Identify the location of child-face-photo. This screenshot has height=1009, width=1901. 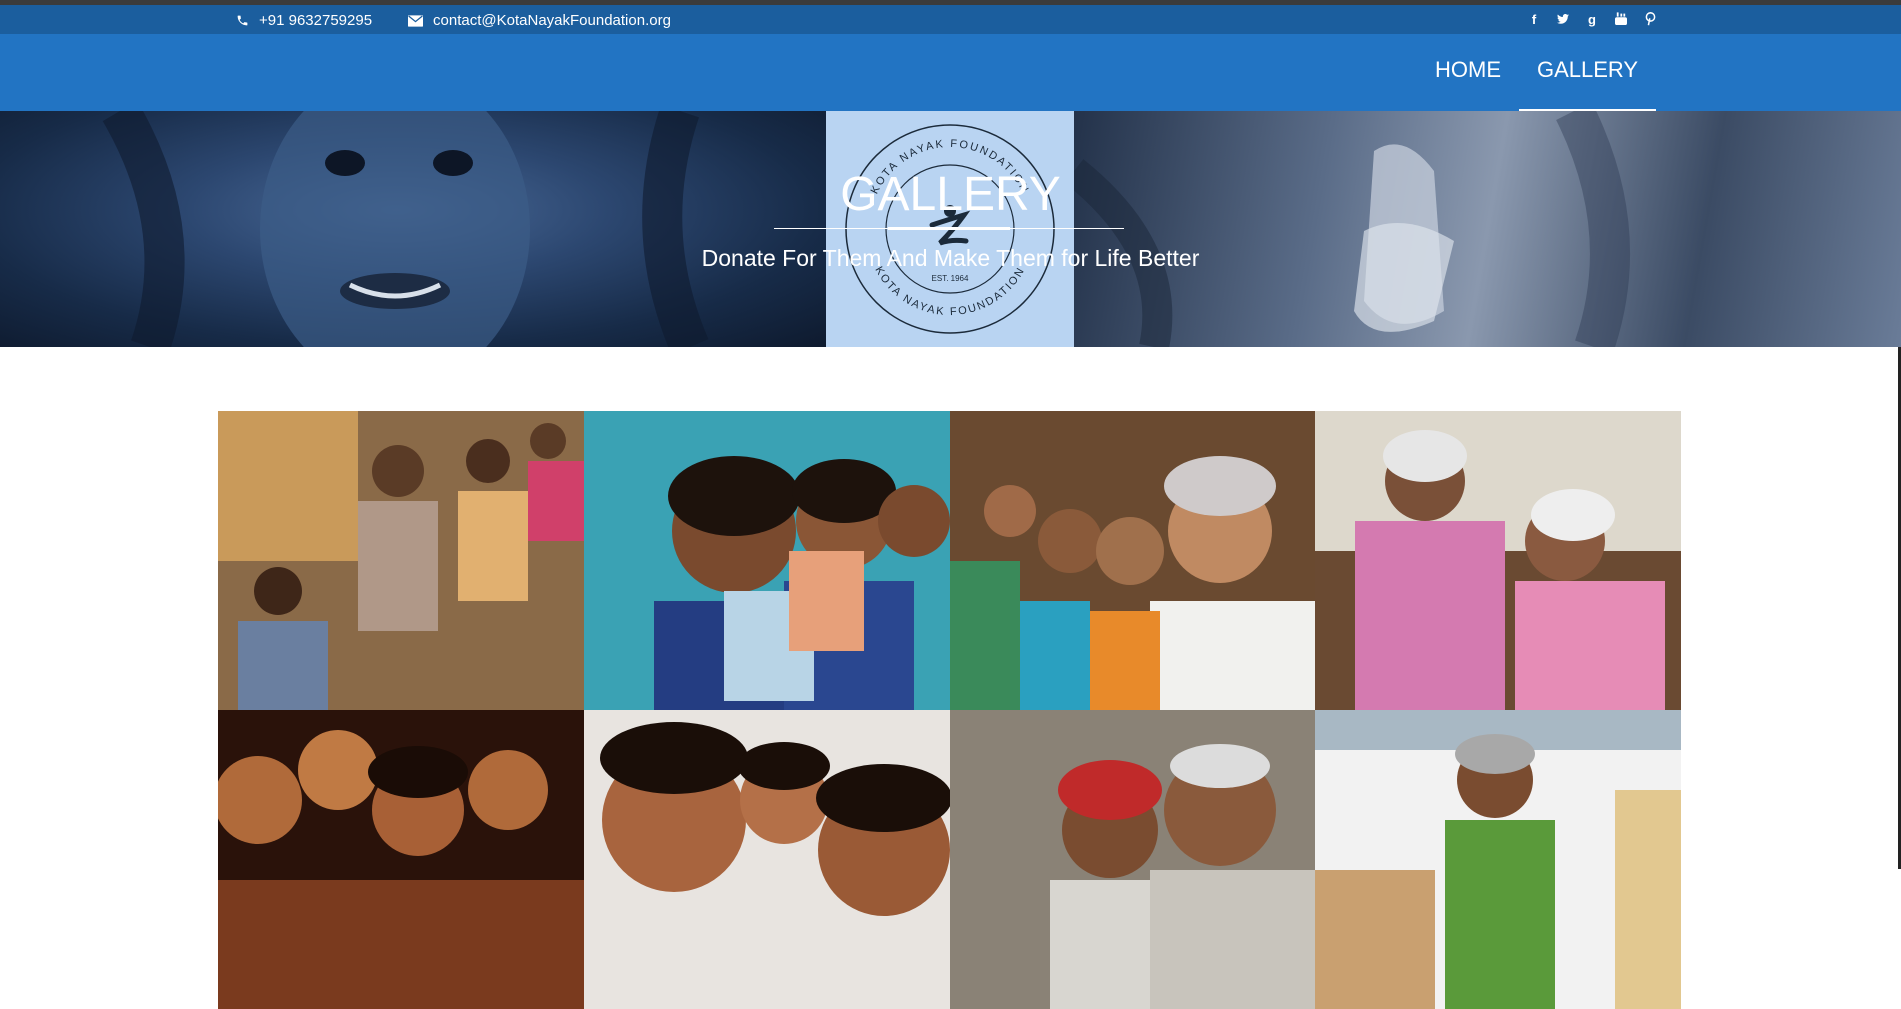
(413, 229).